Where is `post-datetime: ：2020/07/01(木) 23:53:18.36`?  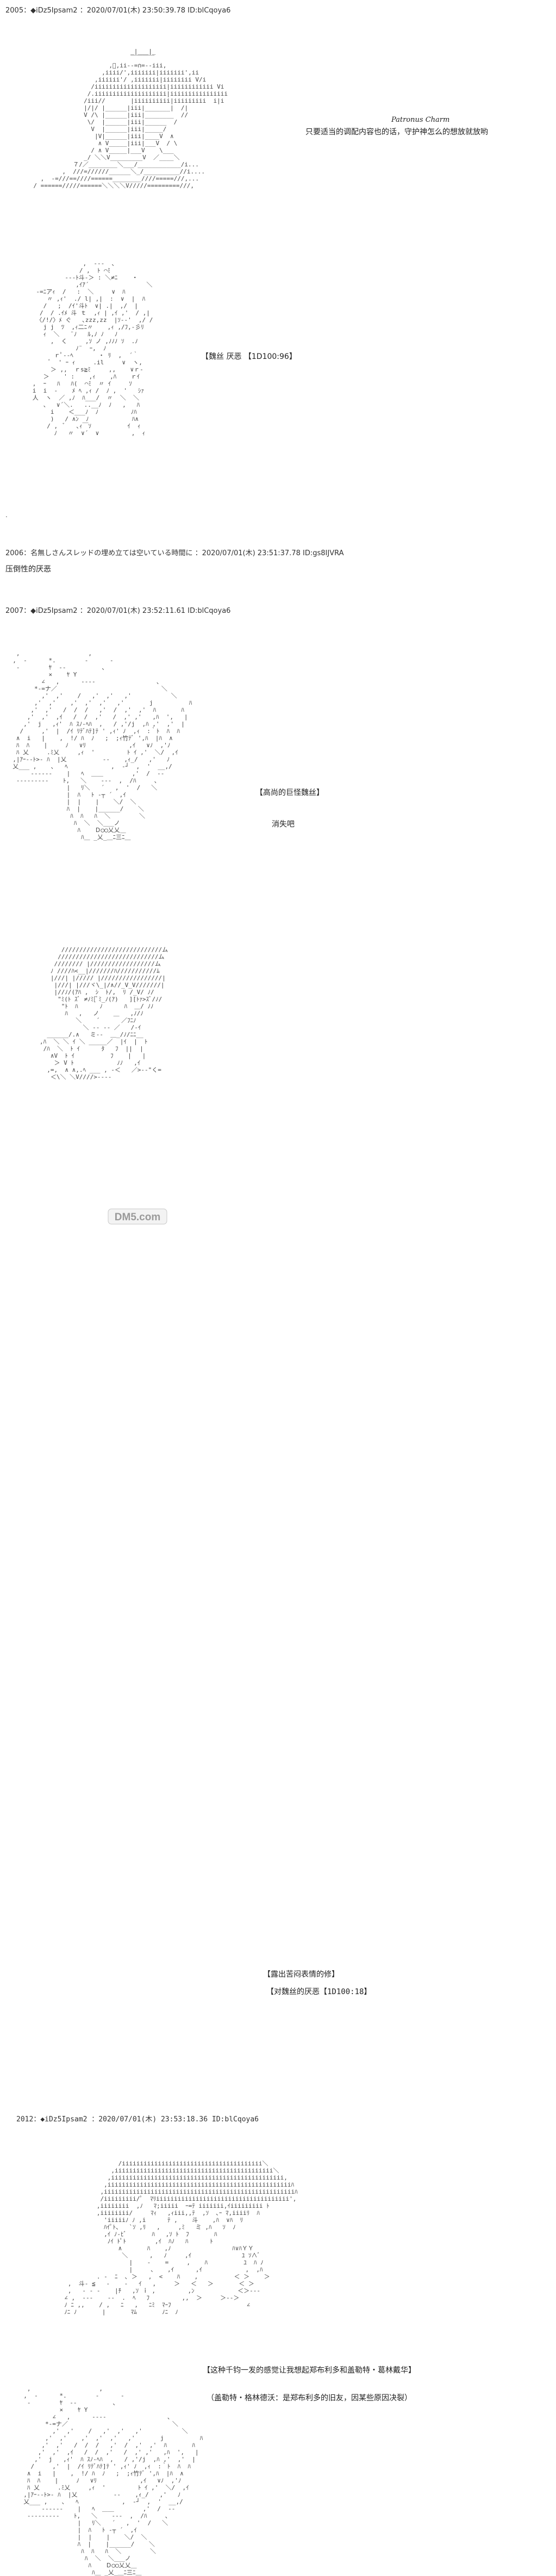 post-datetime: ：2020/07/01(木) 23:53:18.36 is located at coordinates (149, 2119).